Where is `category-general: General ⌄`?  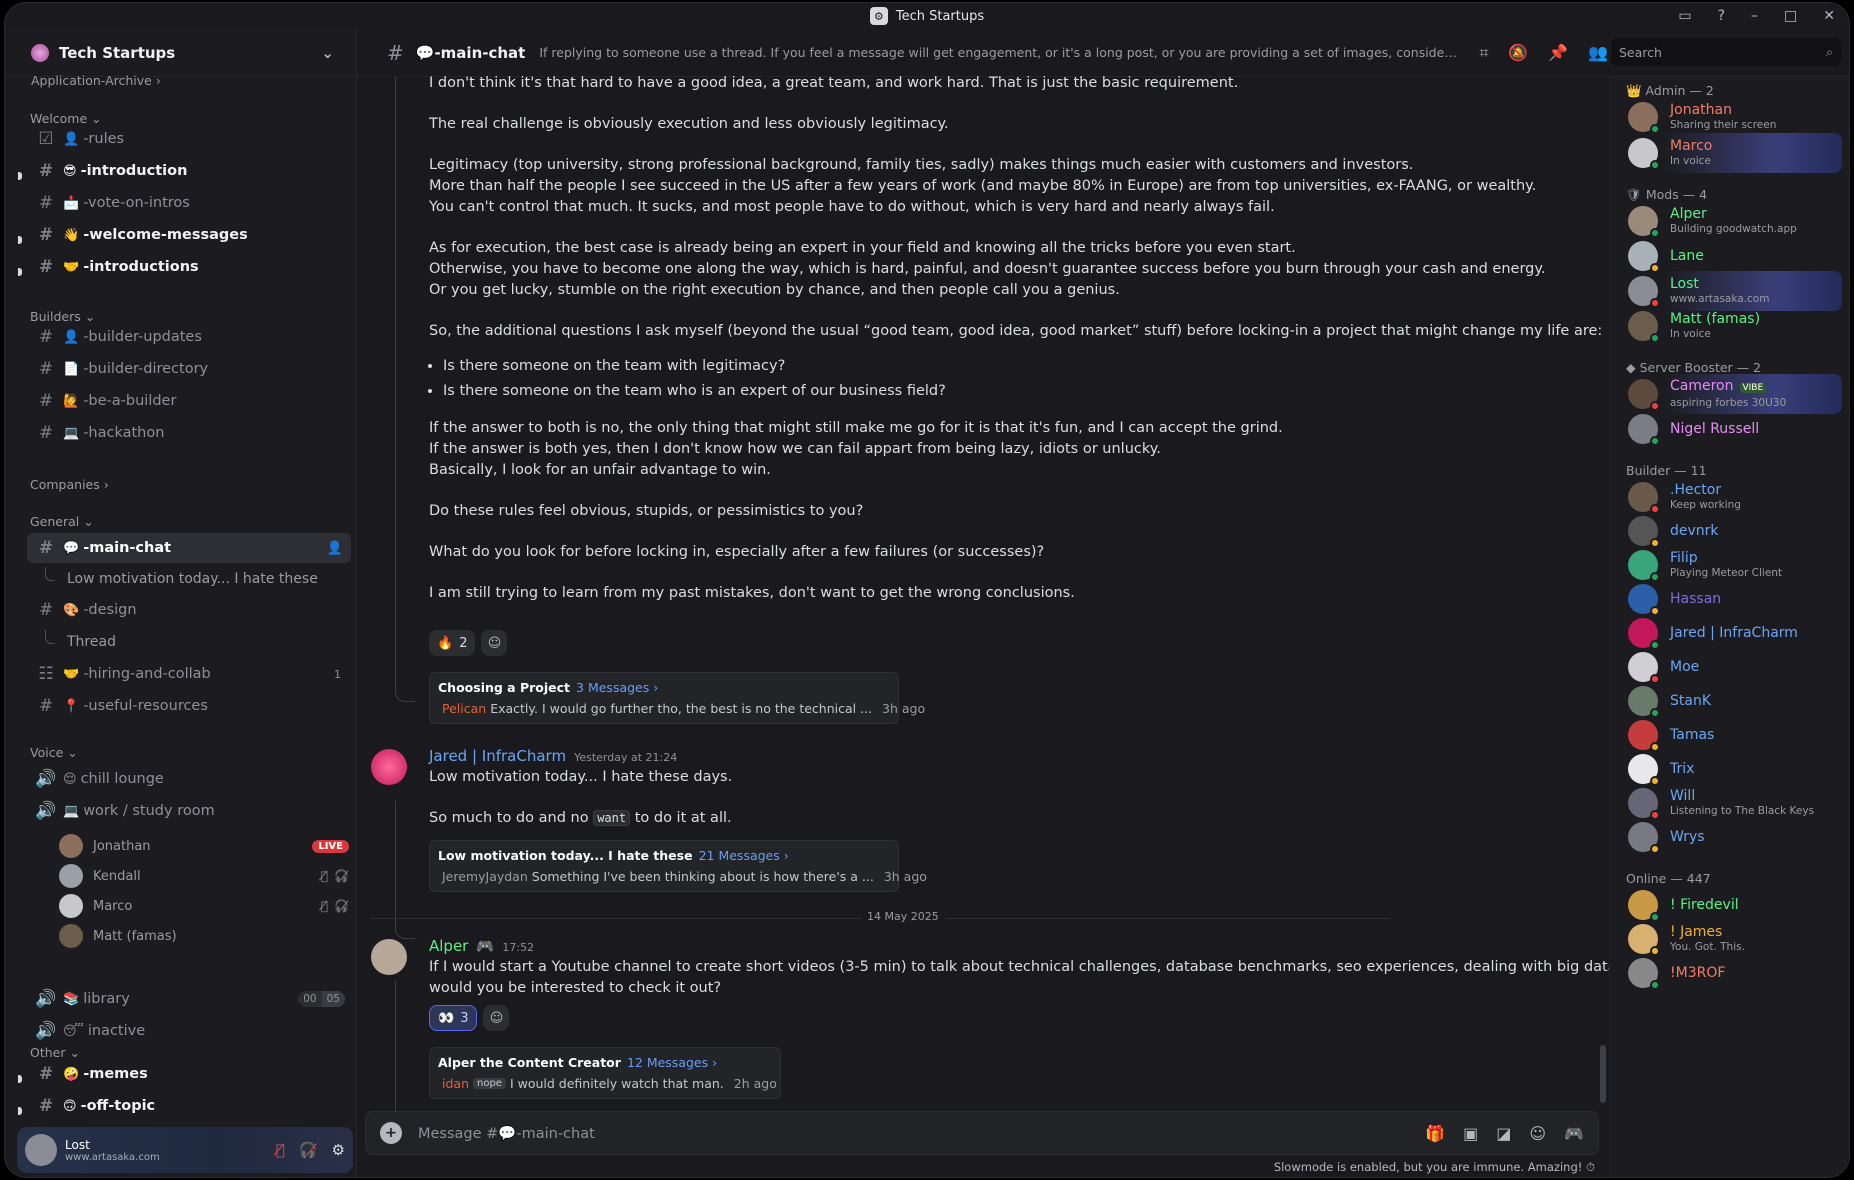
category-general: General ⌄ is located at coordinates (49, 521).